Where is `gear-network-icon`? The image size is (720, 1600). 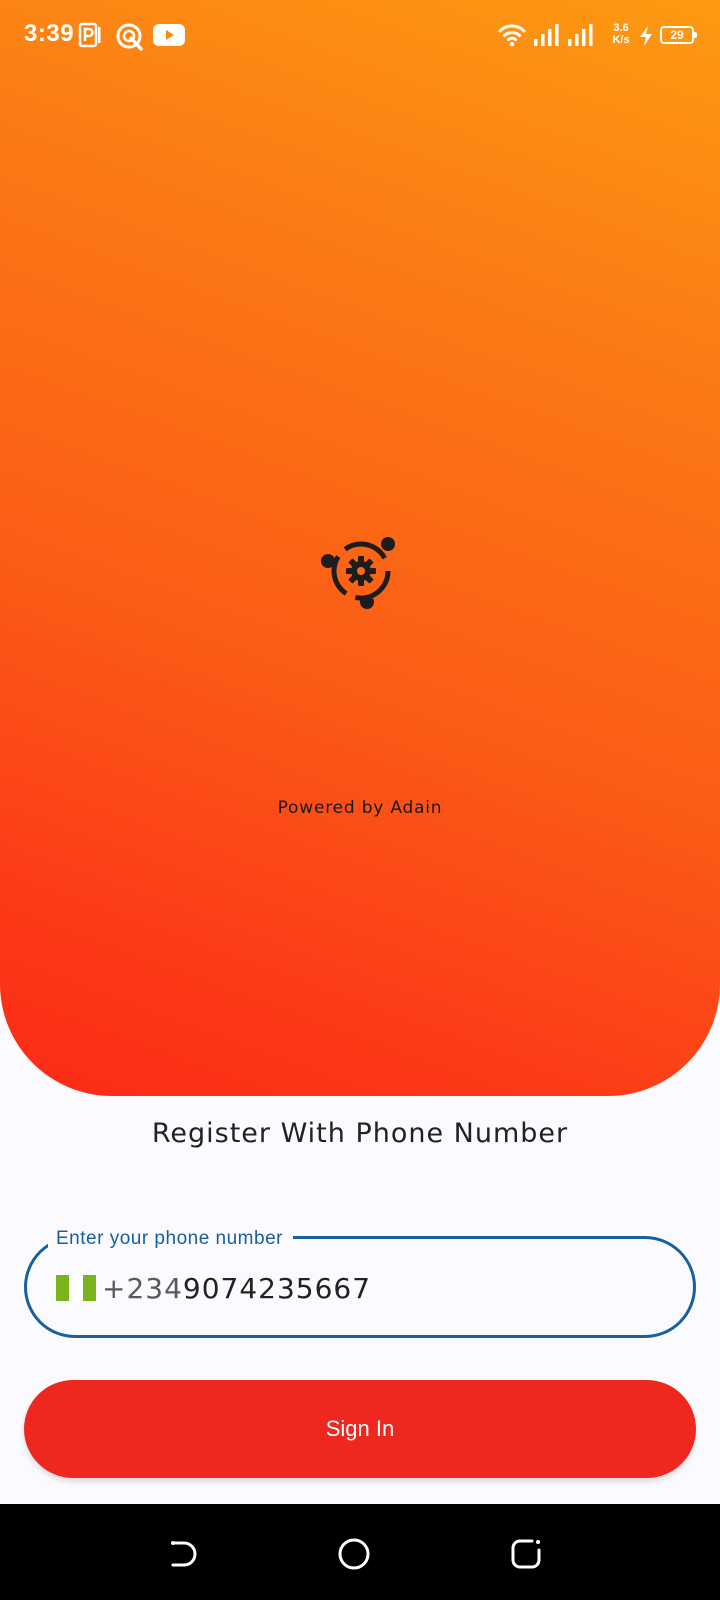 gear-network-icon is located at coordinates (358, 573).